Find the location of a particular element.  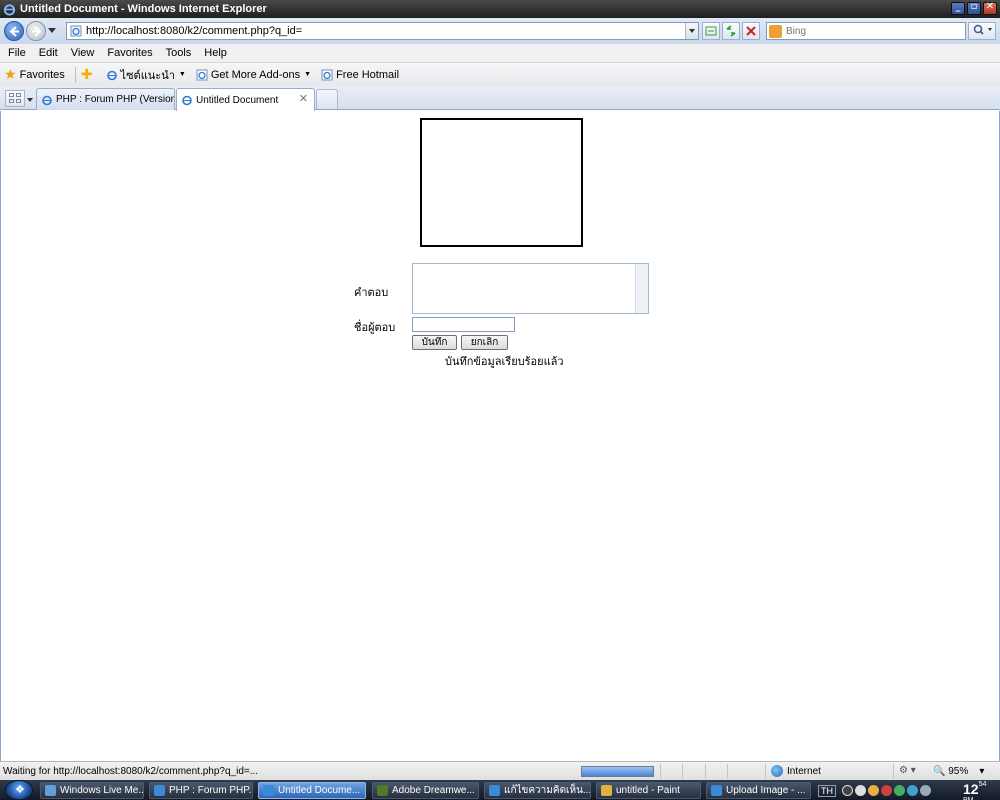

tab-untitled-document: Untitled Document ✕ is located at coordinates (245, 99).